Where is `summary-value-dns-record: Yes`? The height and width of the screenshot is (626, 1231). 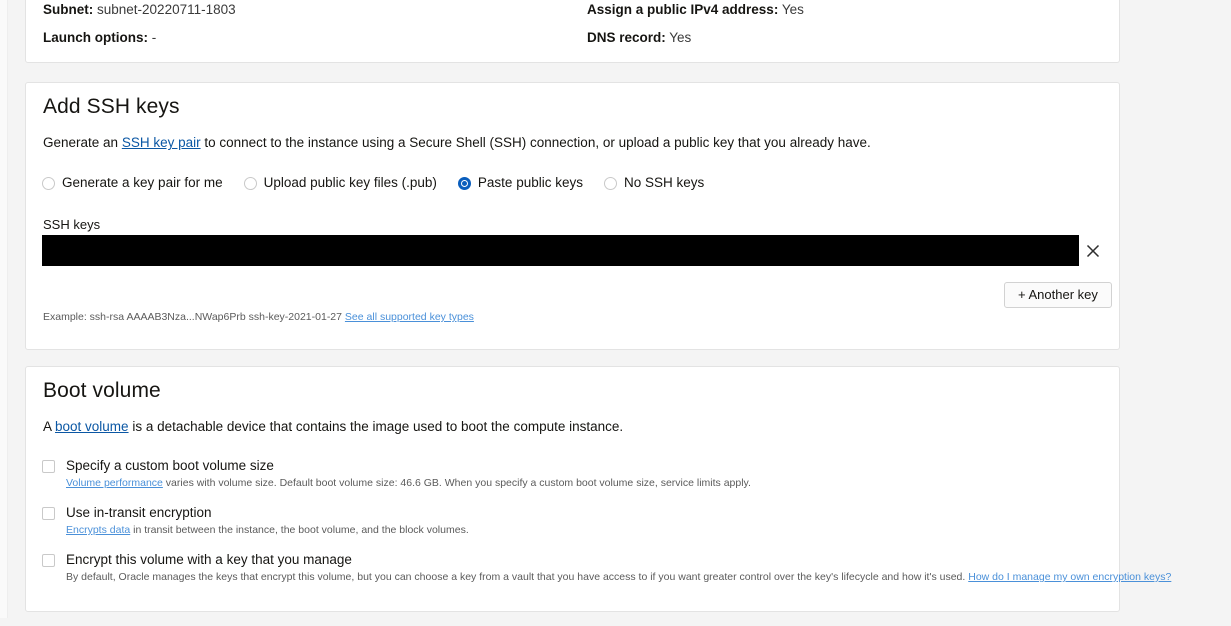
summary-value-dns-record: Yes is located at coordinates (680, 37).